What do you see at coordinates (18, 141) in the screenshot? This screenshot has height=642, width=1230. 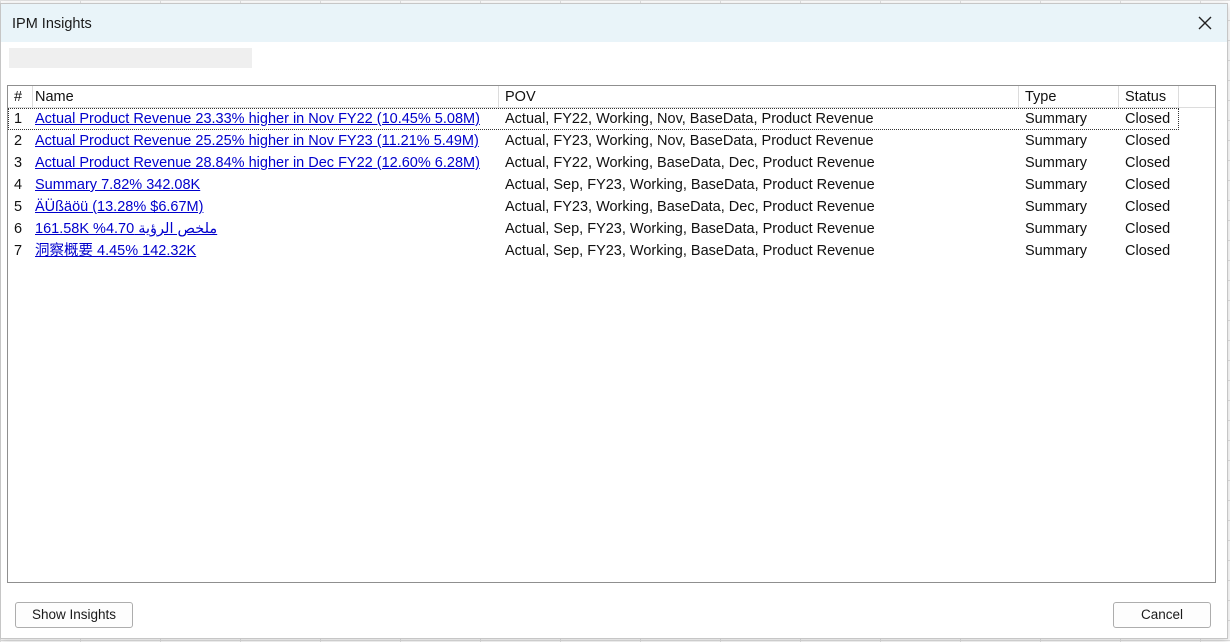 I see `row-number: 2` at bounding box center [18, 141].